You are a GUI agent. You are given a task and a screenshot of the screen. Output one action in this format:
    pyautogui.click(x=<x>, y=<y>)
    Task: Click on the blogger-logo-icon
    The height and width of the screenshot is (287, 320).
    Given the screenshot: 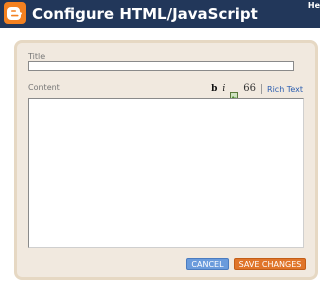 What is the action you would take?
    pyautogui.click(x=15, y=13)
    